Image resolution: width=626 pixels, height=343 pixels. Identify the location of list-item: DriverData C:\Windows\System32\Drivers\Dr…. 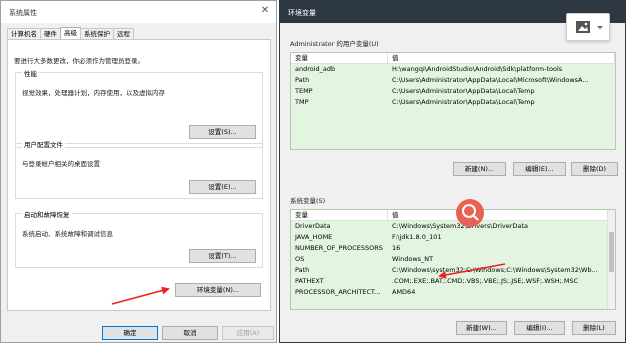
(453, 226).